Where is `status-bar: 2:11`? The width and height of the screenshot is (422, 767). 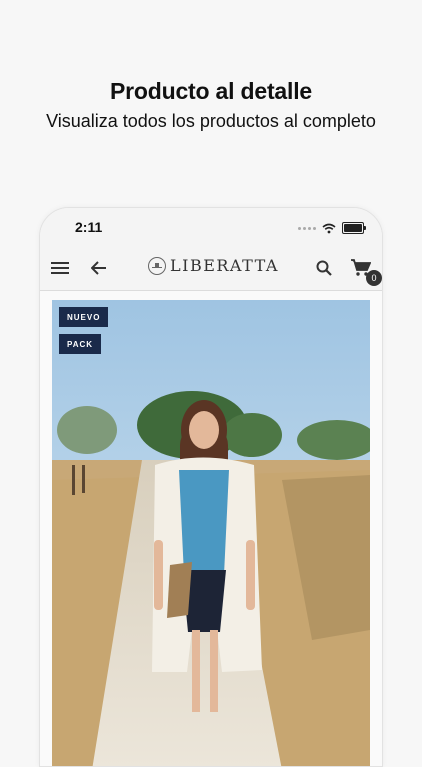
status-bar: 2:11 is located at coordinates (211, 227).